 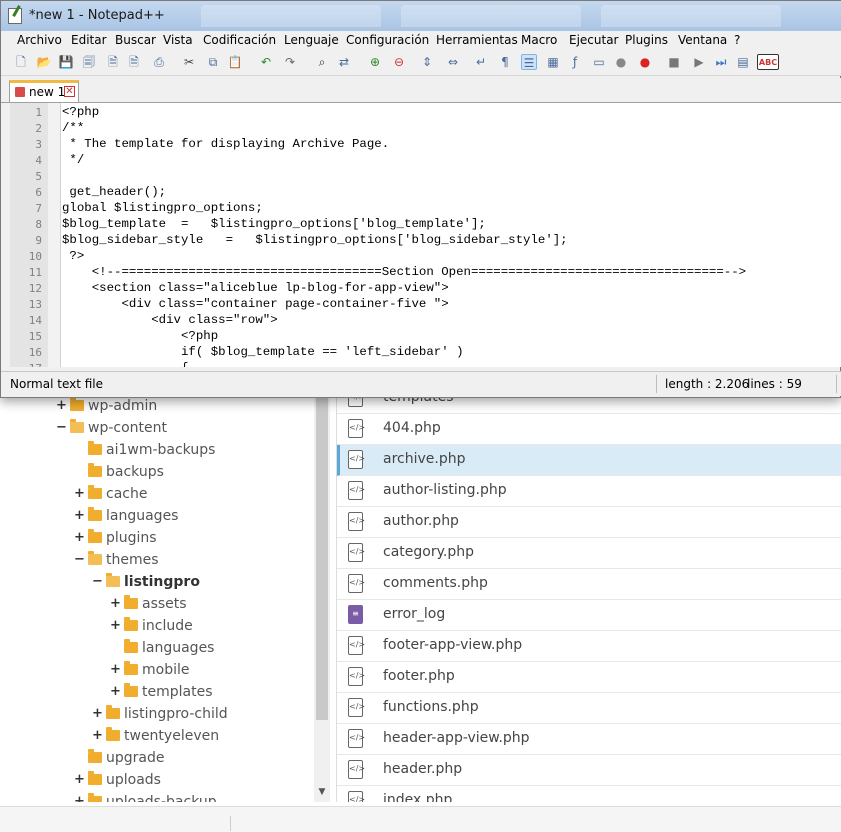 I want to click on print-icon: ⎙, so click(x=159, y=62).